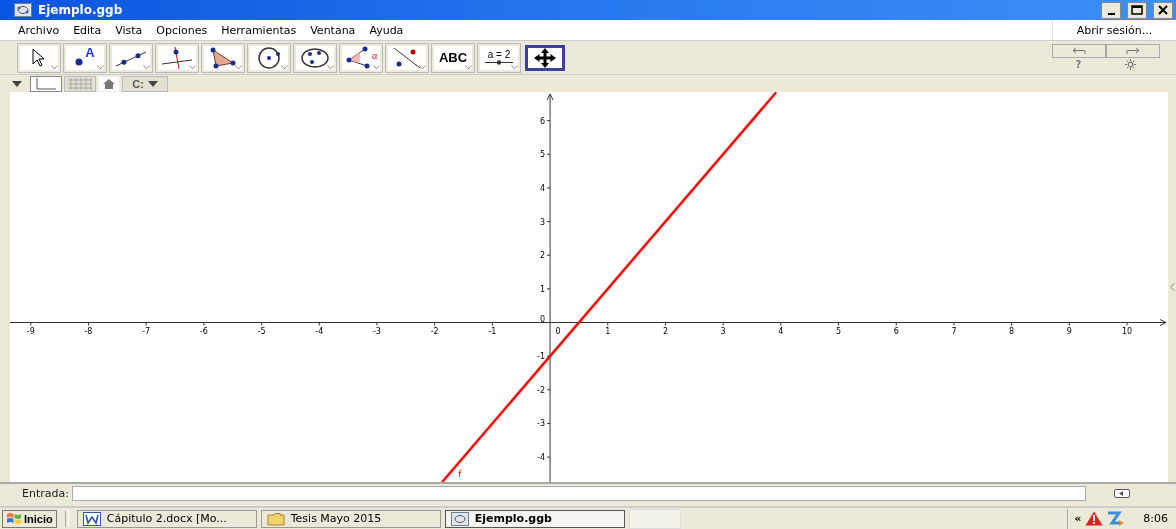 Image resolution: width=1176 pixels, height=529 pixels. What do you see at coordinates (541, 424) in the screenshot?
I see `y-tick-label: -3` at bounding box center [541, 424].